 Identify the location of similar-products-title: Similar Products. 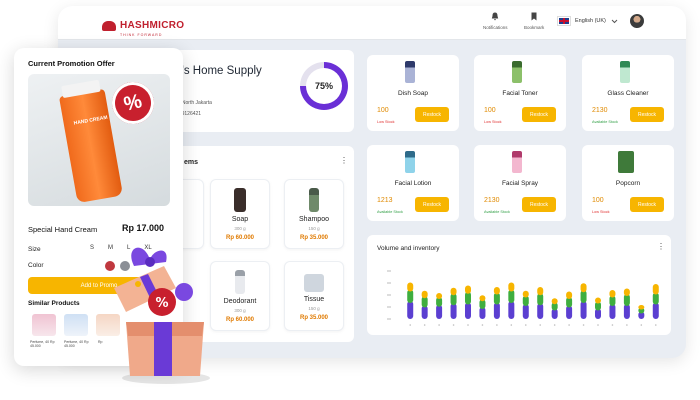
(54, 303).